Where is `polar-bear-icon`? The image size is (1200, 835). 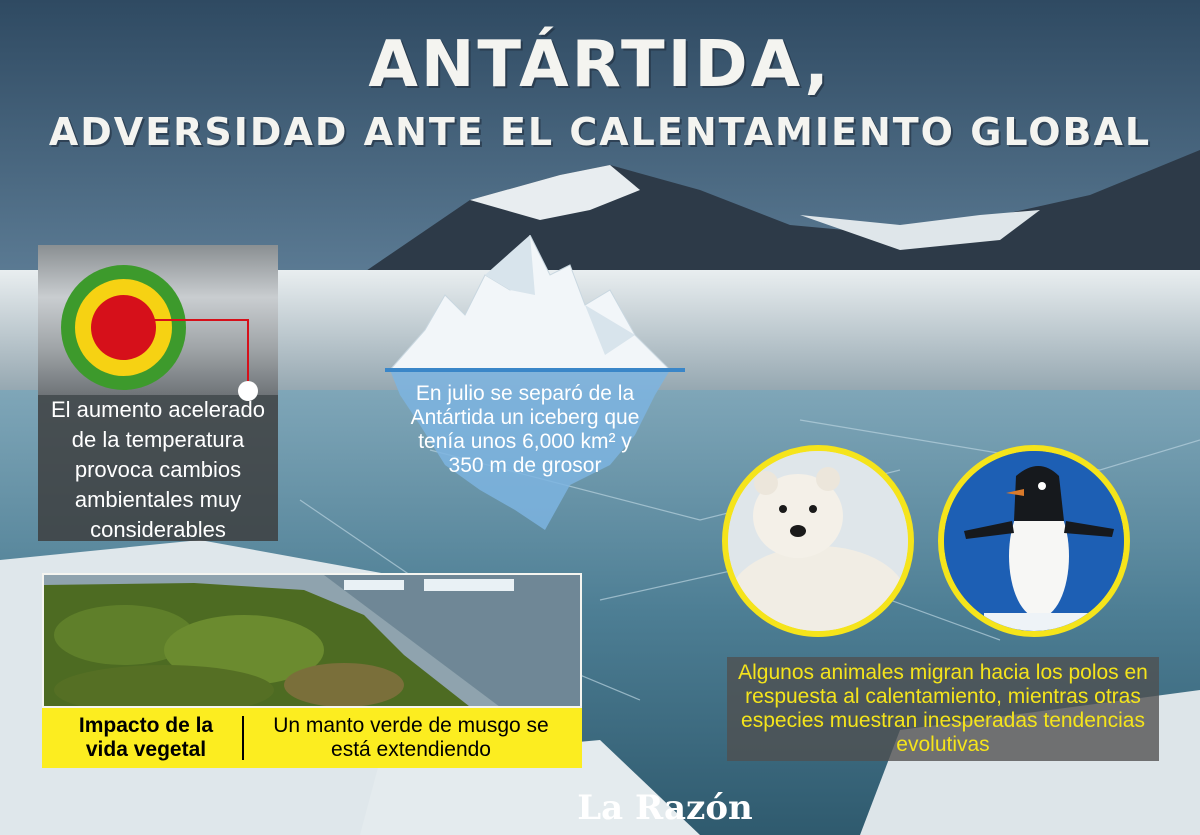 polar-bear-icon is located at coordinates (818, 541).